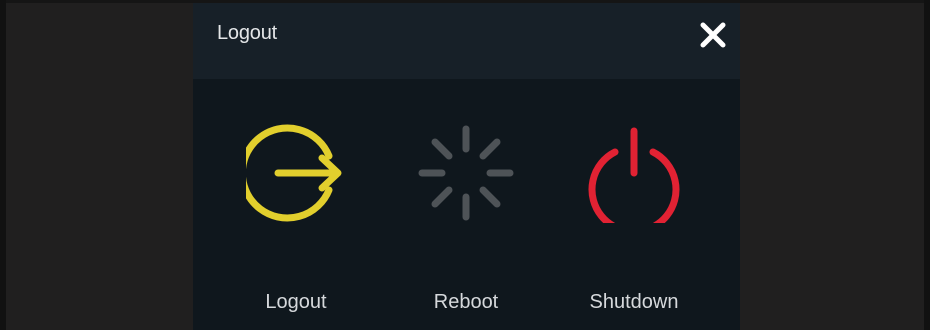  What do you see at coordinates (927, 165) in the screenshot?
I see `screen-right-border` at bounding box center [927, 165].